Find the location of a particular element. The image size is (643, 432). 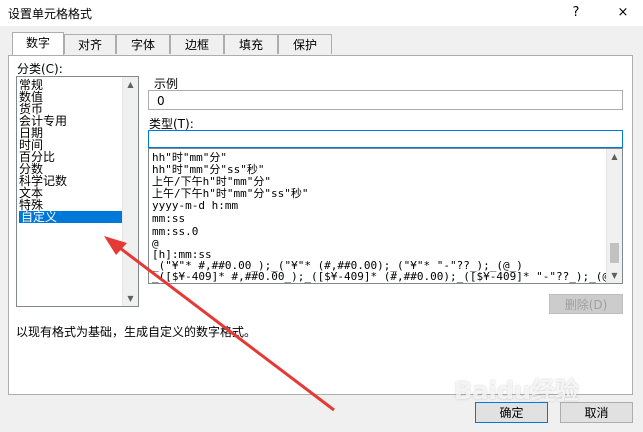

annotation-arrow is located at coordinates (219, 324).